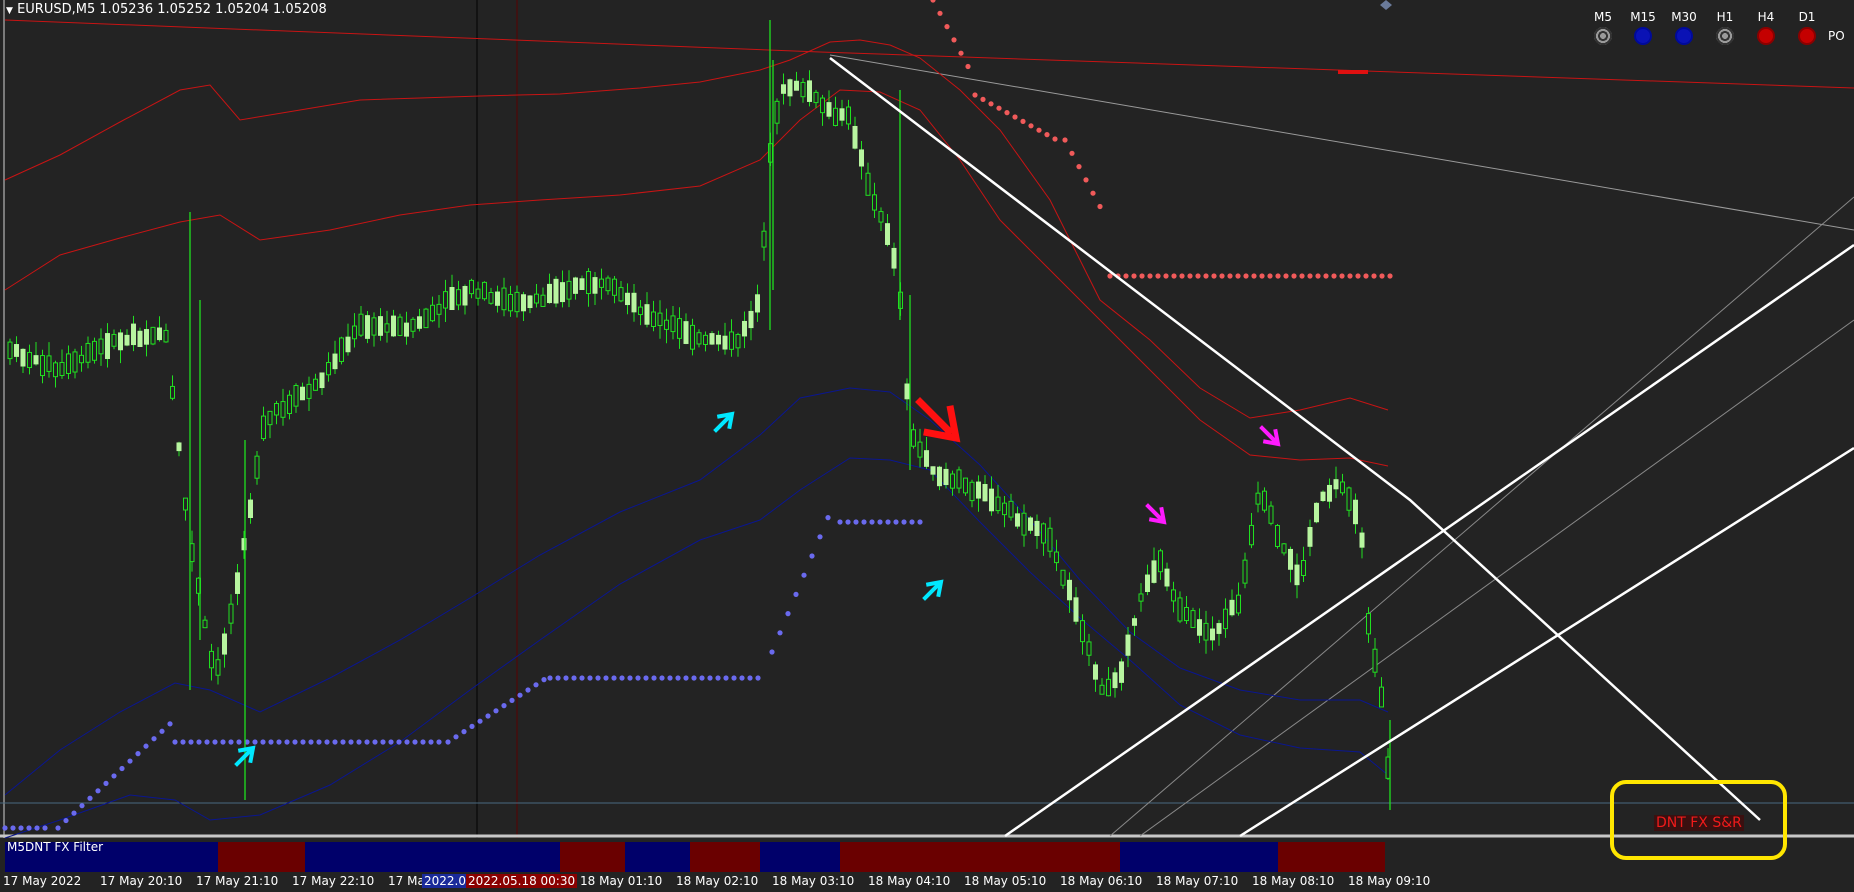  Describe the element at coordinates (1699, 823) in the screenshot. I see `sr-label: DNT FX S&R` at that location.